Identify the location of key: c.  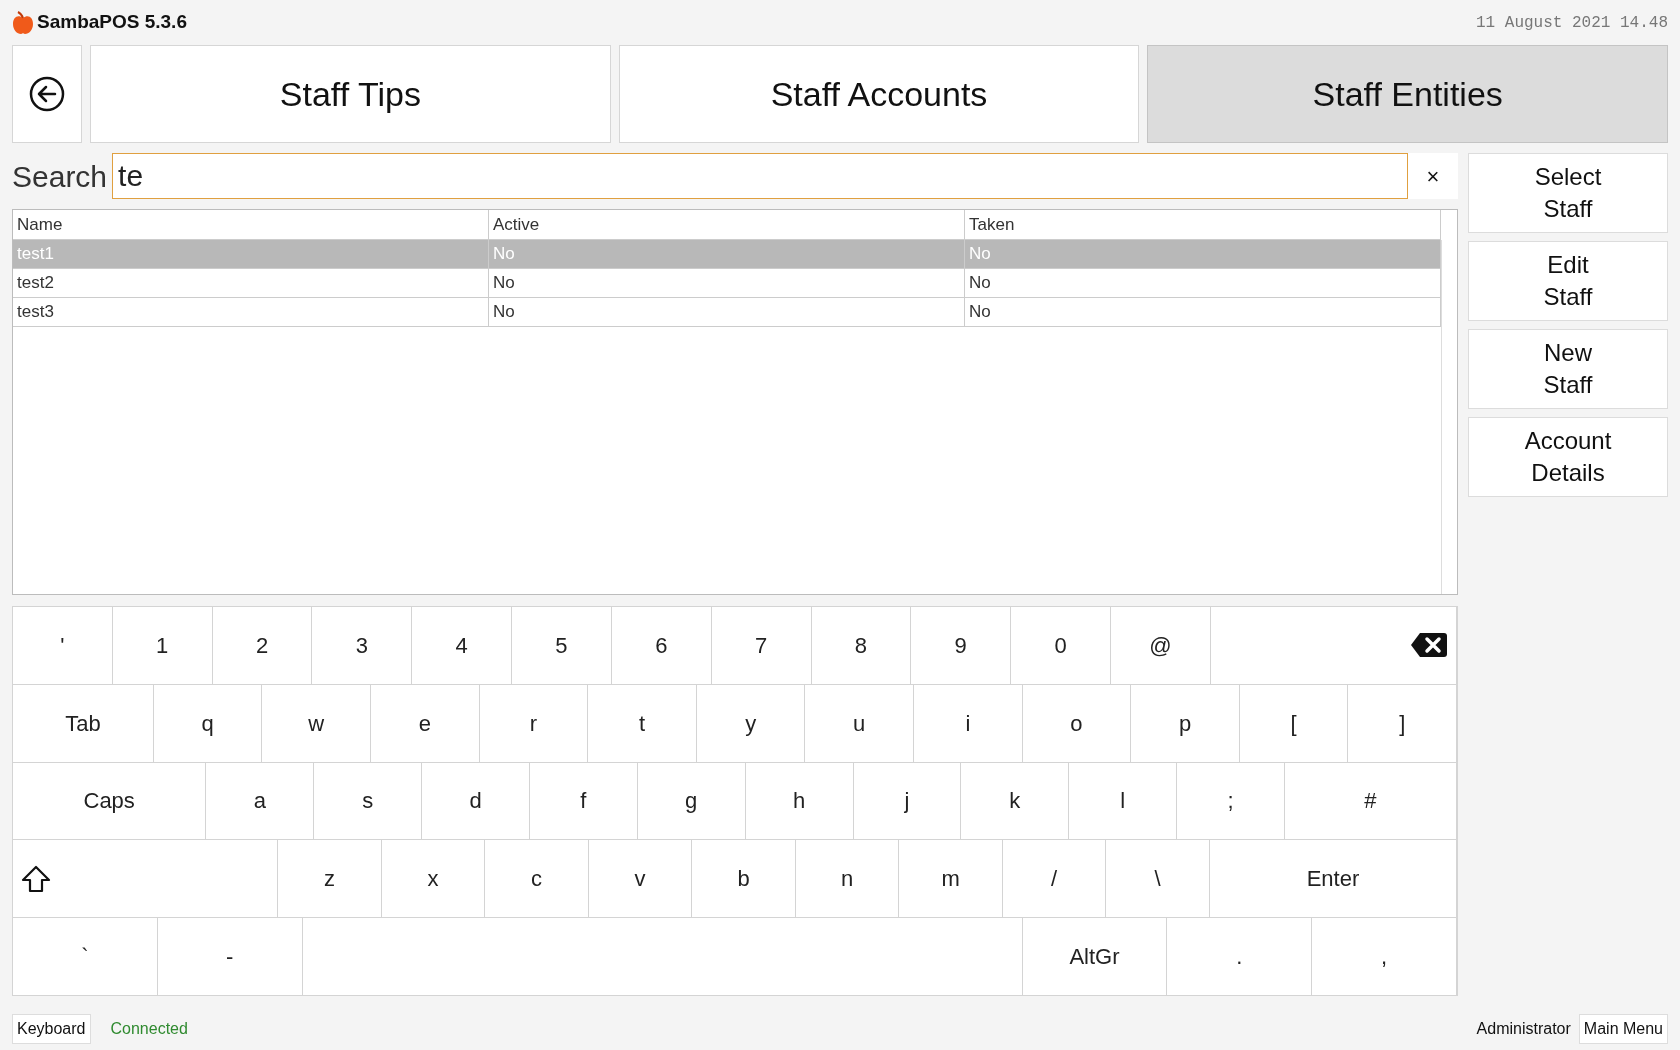
(537, 879).